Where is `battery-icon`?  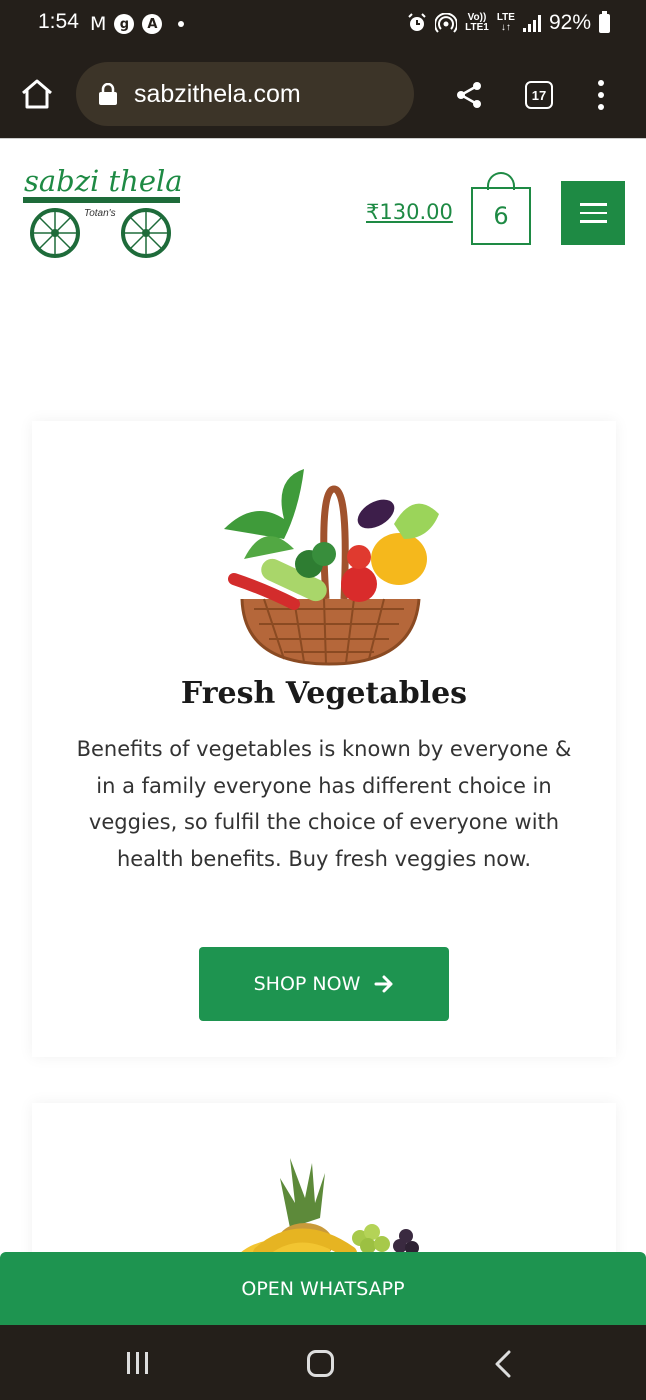
battery-icon is located at coordinates (604, 21).